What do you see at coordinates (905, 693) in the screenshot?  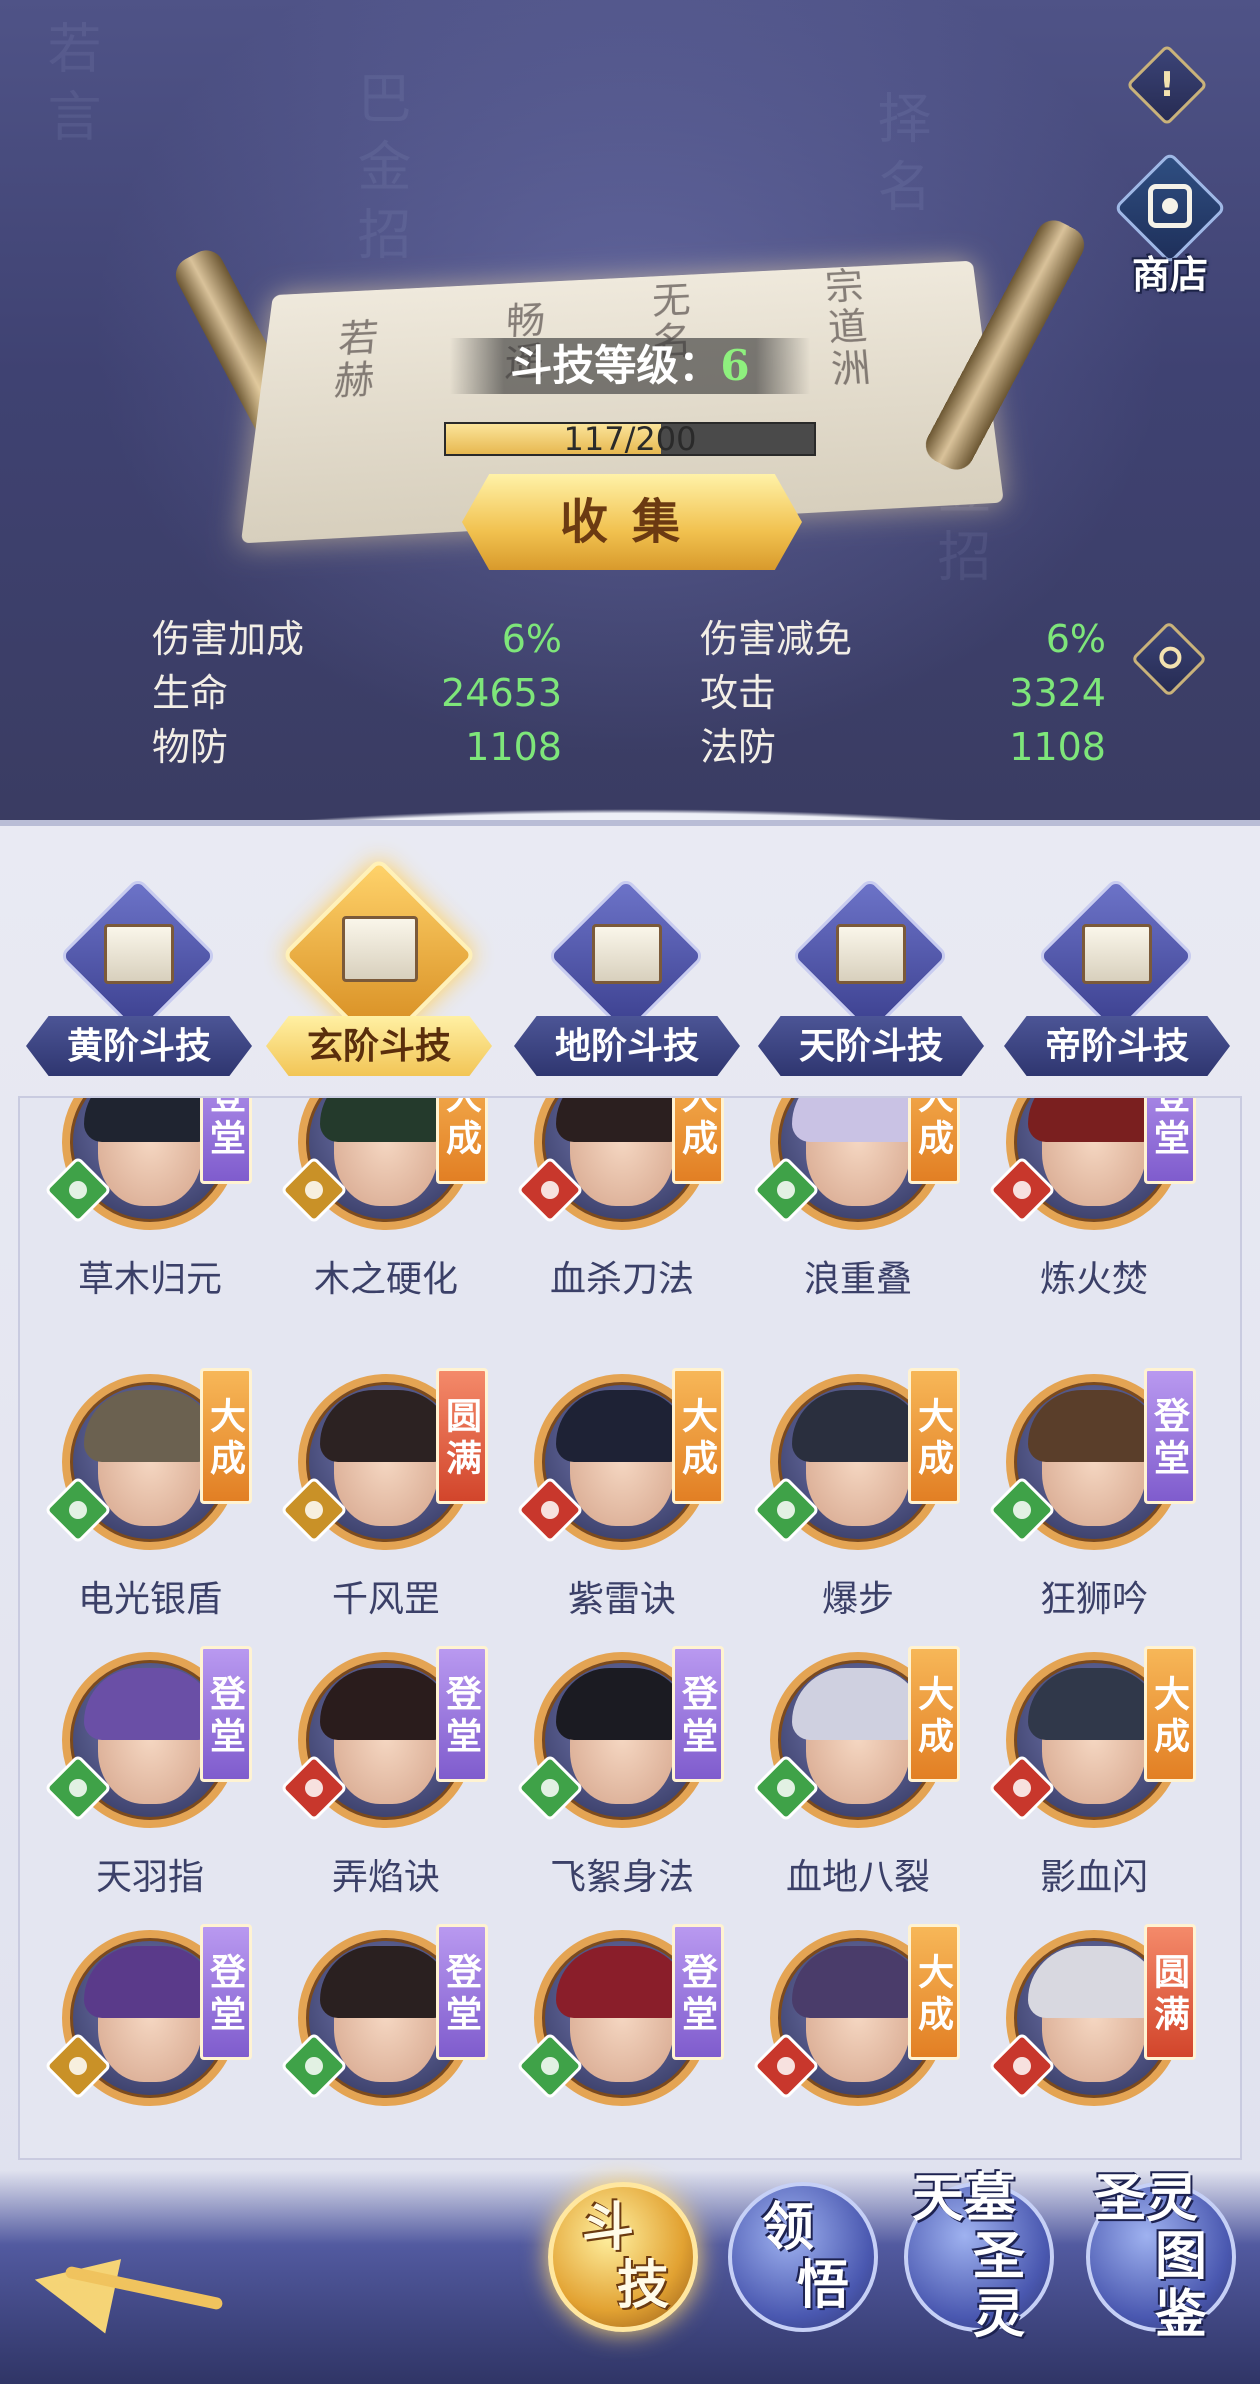 I see `stat-attack: 攻击 3324` at bounding box center [905, 693].